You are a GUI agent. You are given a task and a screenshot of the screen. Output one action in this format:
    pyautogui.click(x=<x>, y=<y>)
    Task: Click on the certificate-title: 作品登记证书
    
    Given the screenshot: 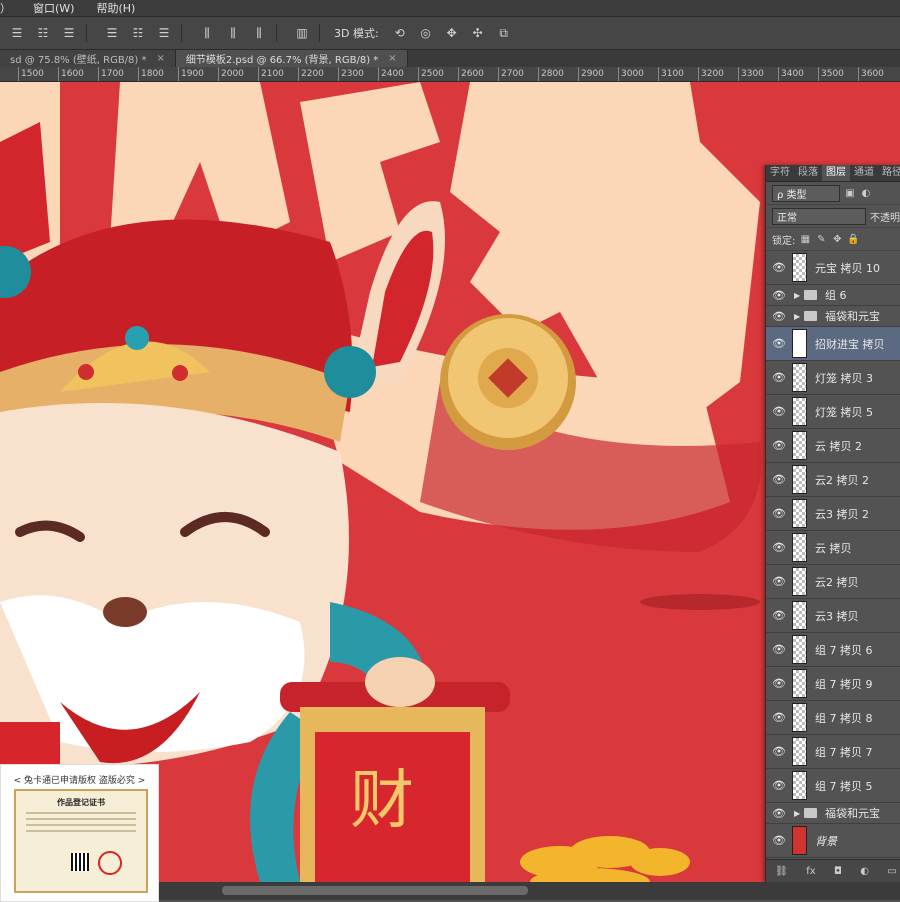 What is the action you would take?
    pyautogui.click(x=81, y=802)
    